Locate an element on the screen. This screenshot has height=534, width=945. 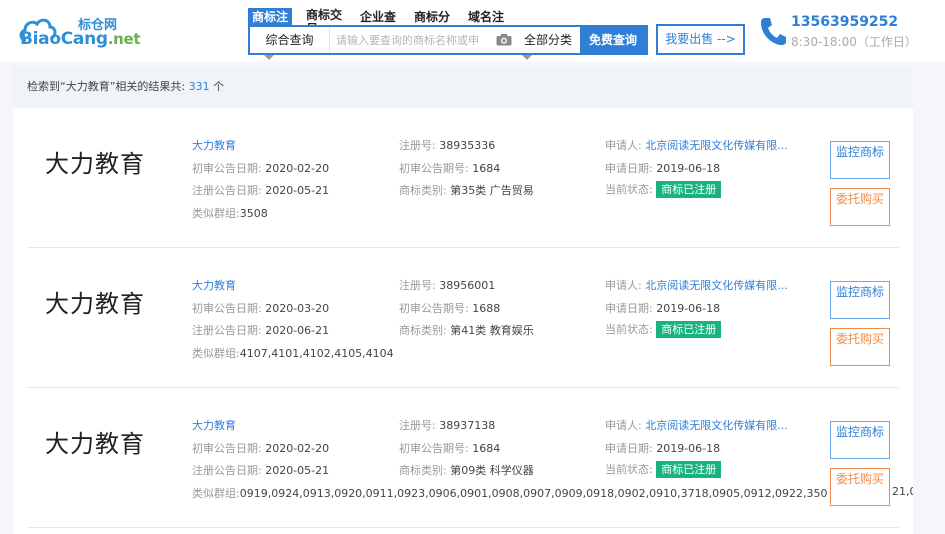
prelim-no-field: 初审公告期号: 1688 is located at coordinates (450, 308).